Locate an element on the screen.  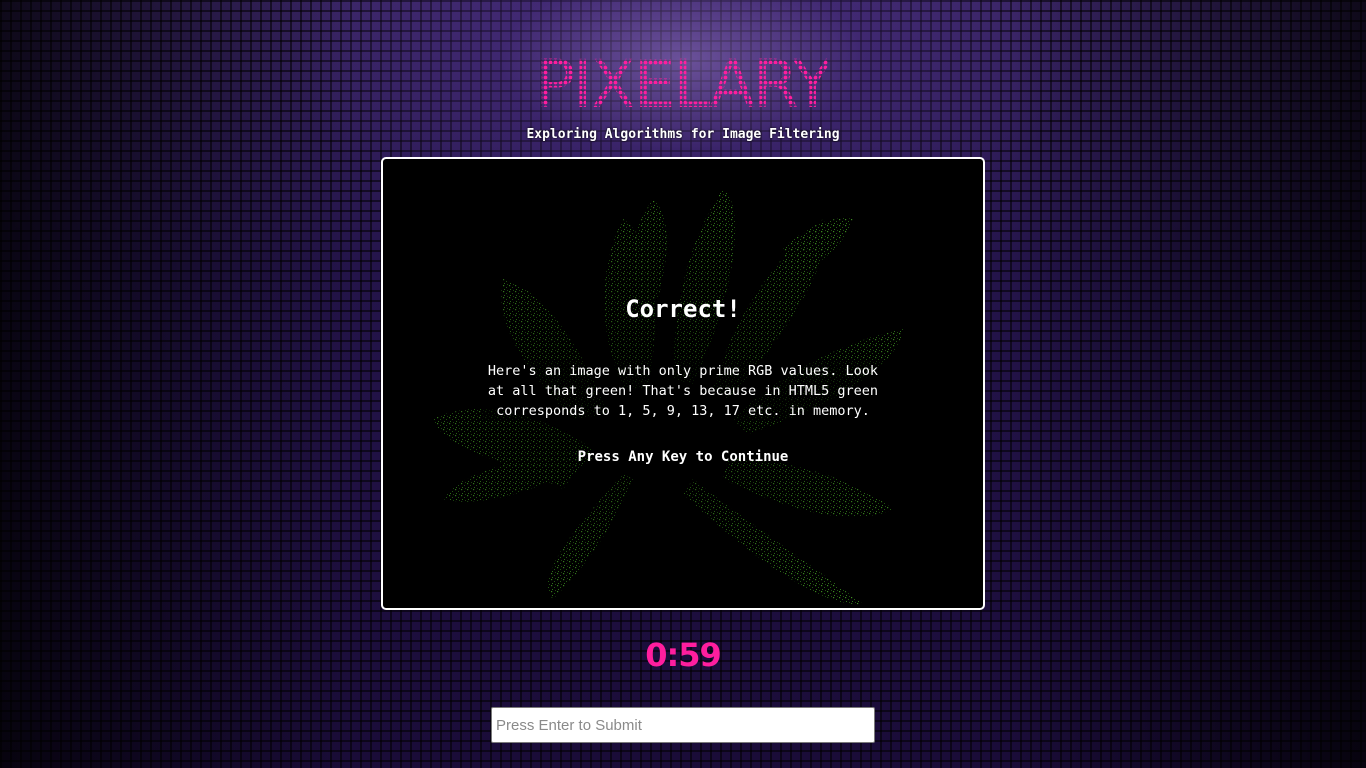
logo-lettering: PIXELARY is located at coordinates (683, 84).